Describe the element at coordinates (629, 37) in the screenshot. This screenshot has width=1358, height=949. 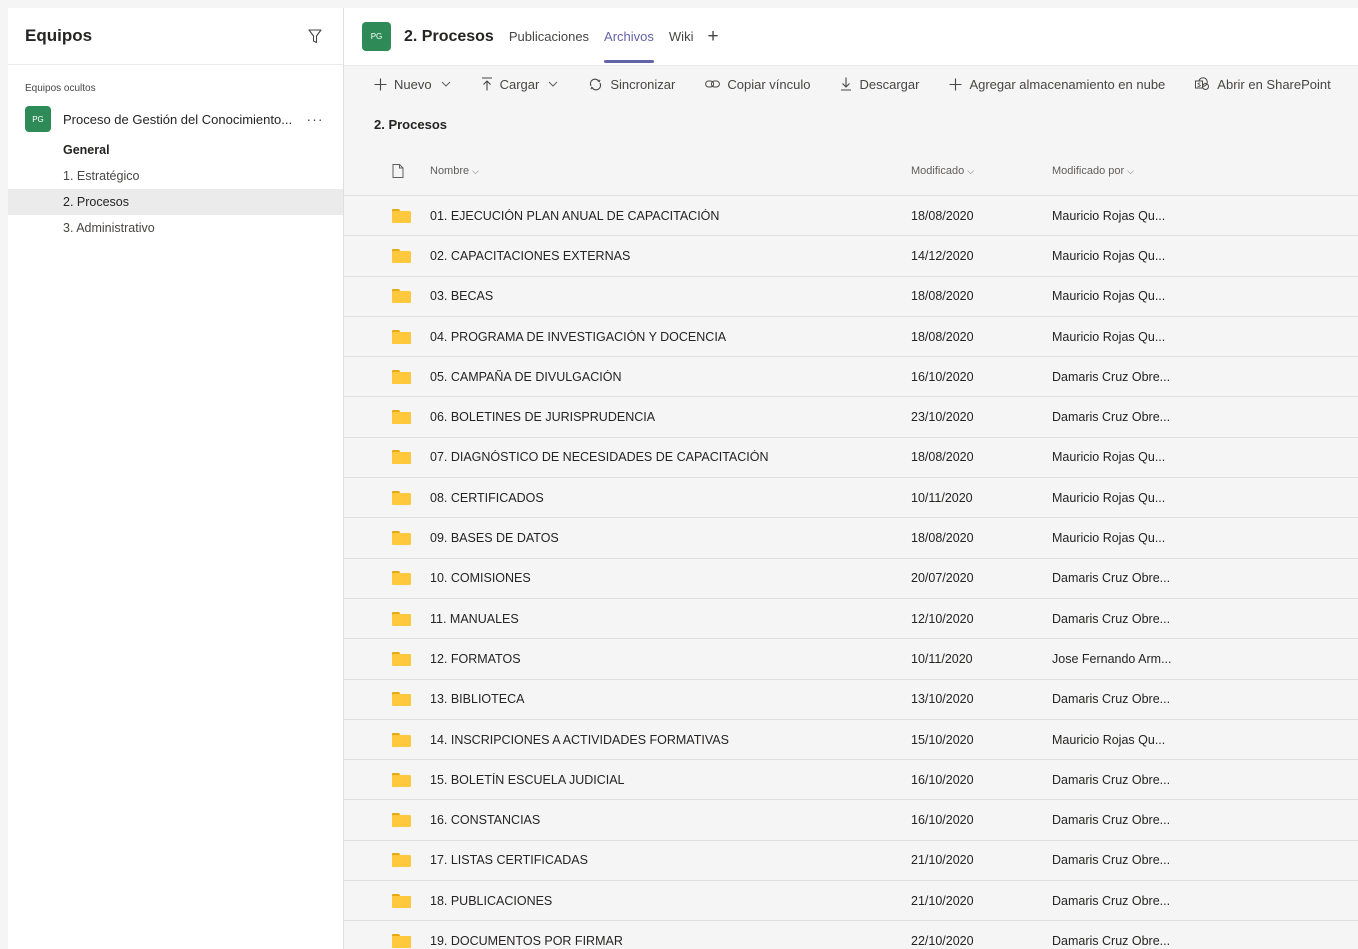
I see `tab-archivos: Archivos` at that location.